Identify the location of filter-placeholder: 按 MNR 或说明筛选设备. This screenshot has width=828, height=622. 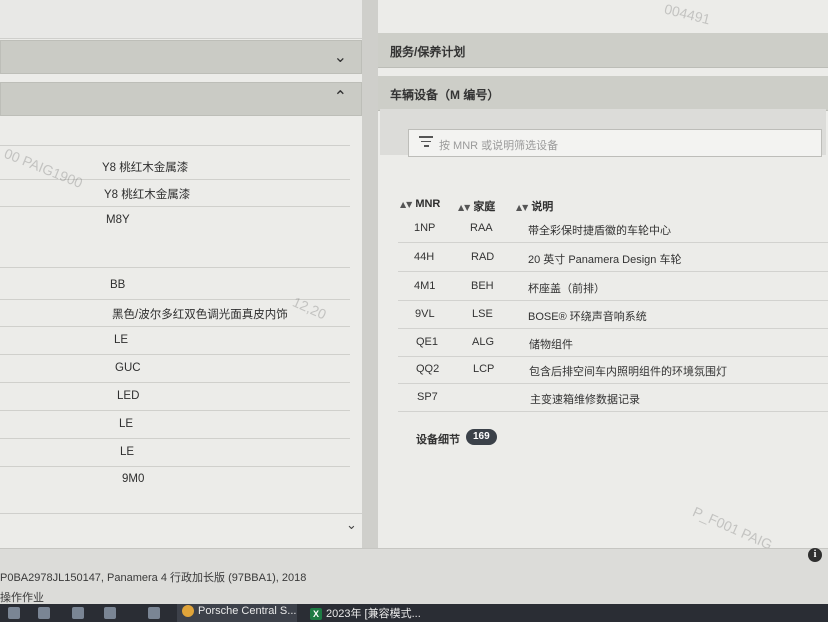
(499, 146).